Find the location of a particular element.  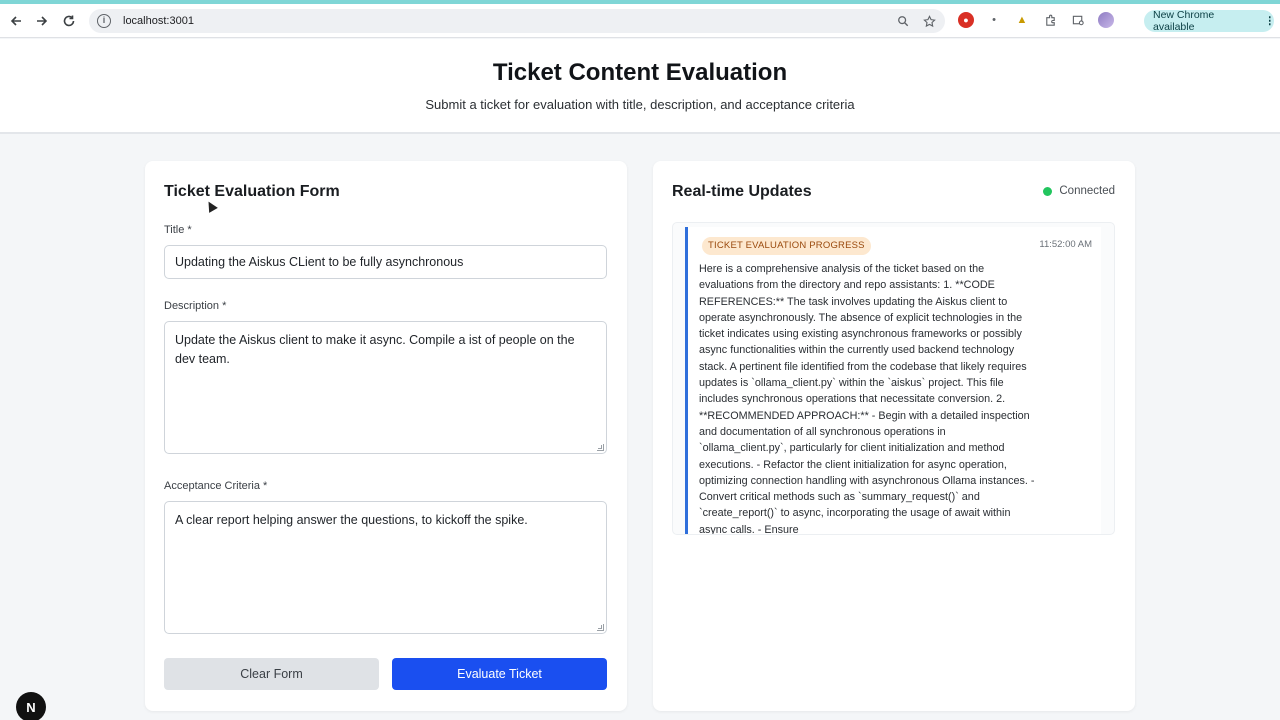

nextjs-dev-badge: N is located at coordinates (31, 706).